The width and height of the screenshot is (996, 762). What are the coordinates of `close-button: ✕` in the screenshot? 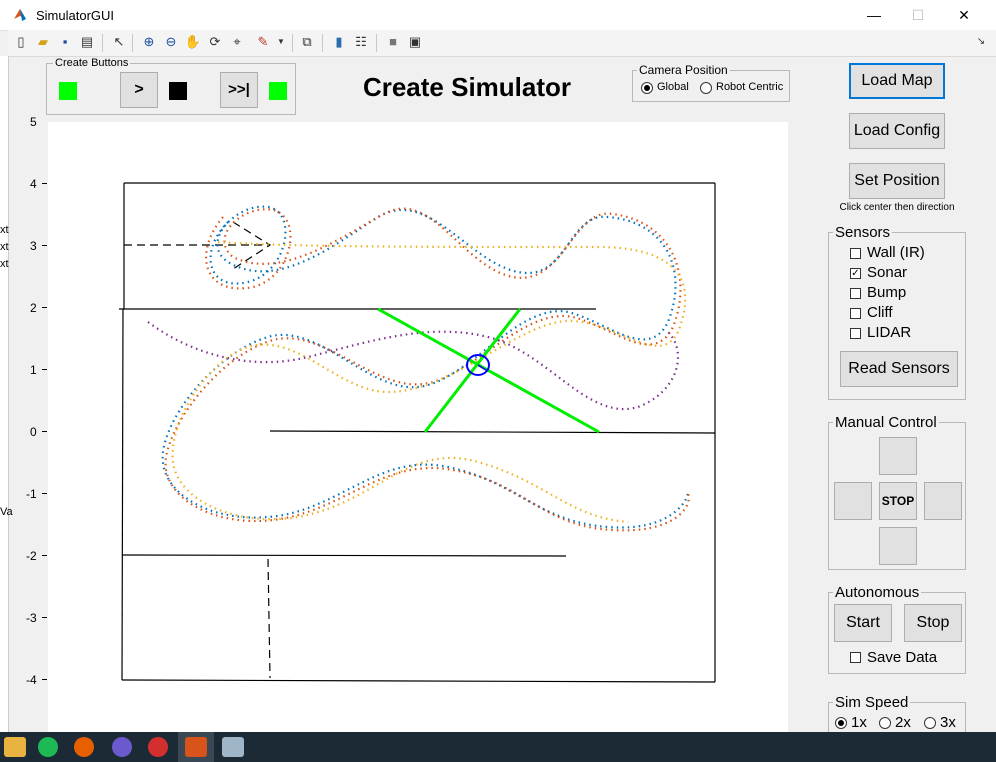 It's located at (964, 15).